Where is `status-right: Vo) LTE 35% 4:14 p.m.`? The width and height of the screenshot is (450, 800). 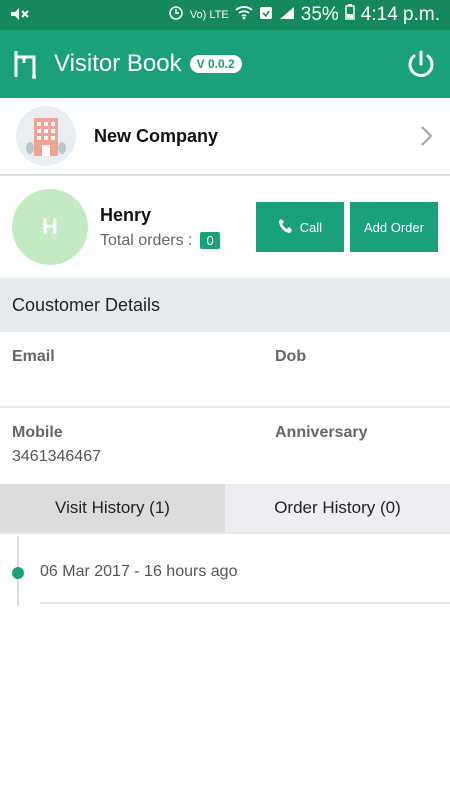
status-right: Vo) LTE 35% 4:14 p.m. is located at coordinates (304, 15).